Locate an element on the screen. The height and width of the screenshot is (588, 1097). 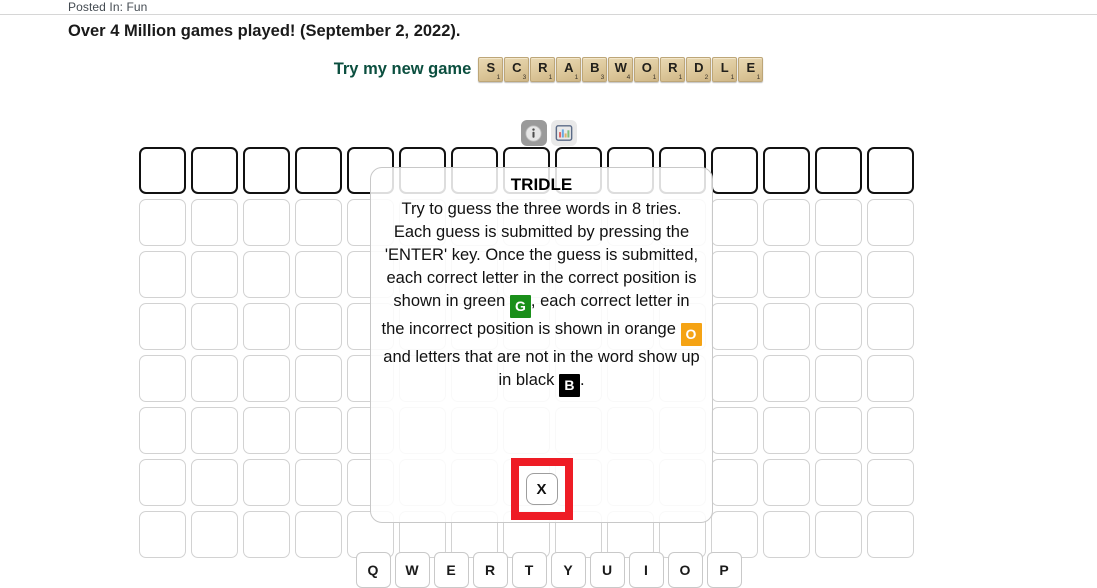
black-example-tile: B is located at coordinates (569, 385).